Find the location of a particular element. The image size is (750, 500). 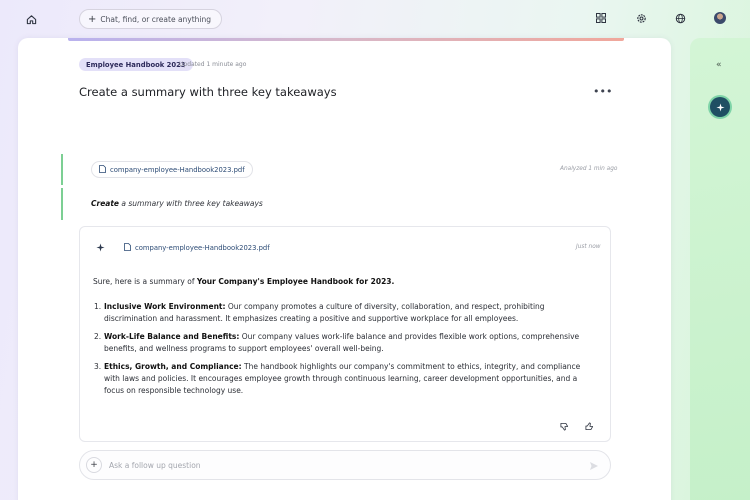

list-number: 3. is located at coordinates (98, 366).